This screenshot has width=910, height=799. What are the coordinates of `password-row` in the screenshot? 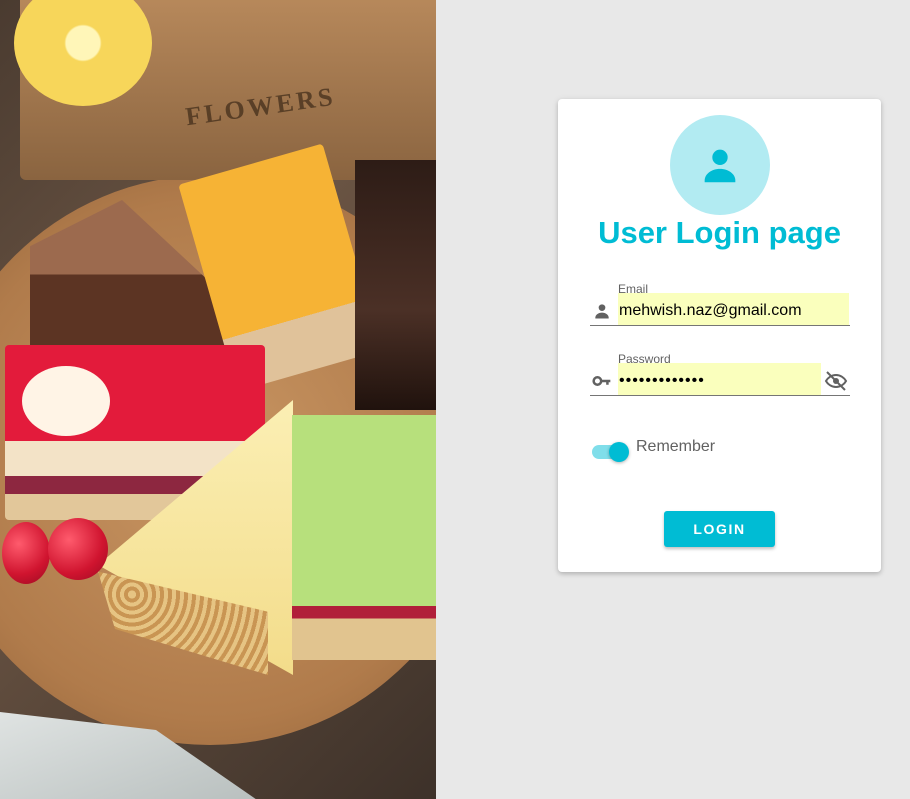 It's located at (720, 379).